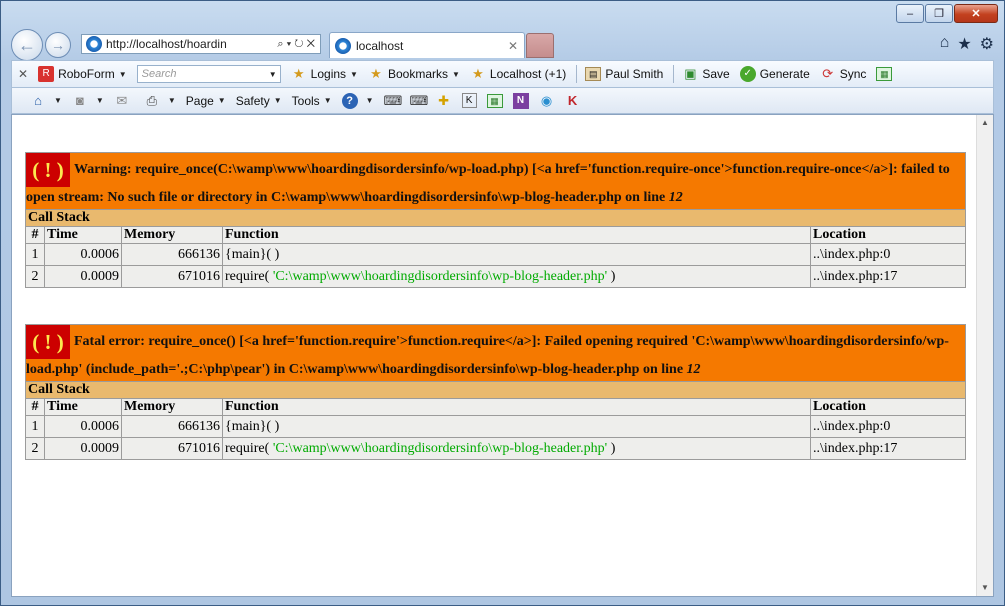 The width and height of the screenshot is (1005, 606). I want to click on back-button: ←, so click(27, 45).